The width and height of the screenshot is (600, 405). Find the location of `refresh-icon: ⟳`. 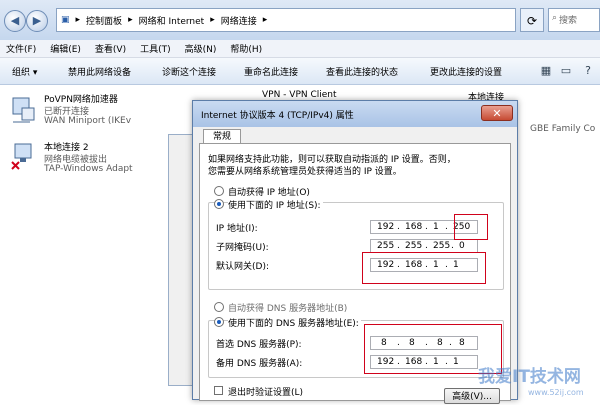

refresh-icon: ⟳ is located at coordinates (532, 21).